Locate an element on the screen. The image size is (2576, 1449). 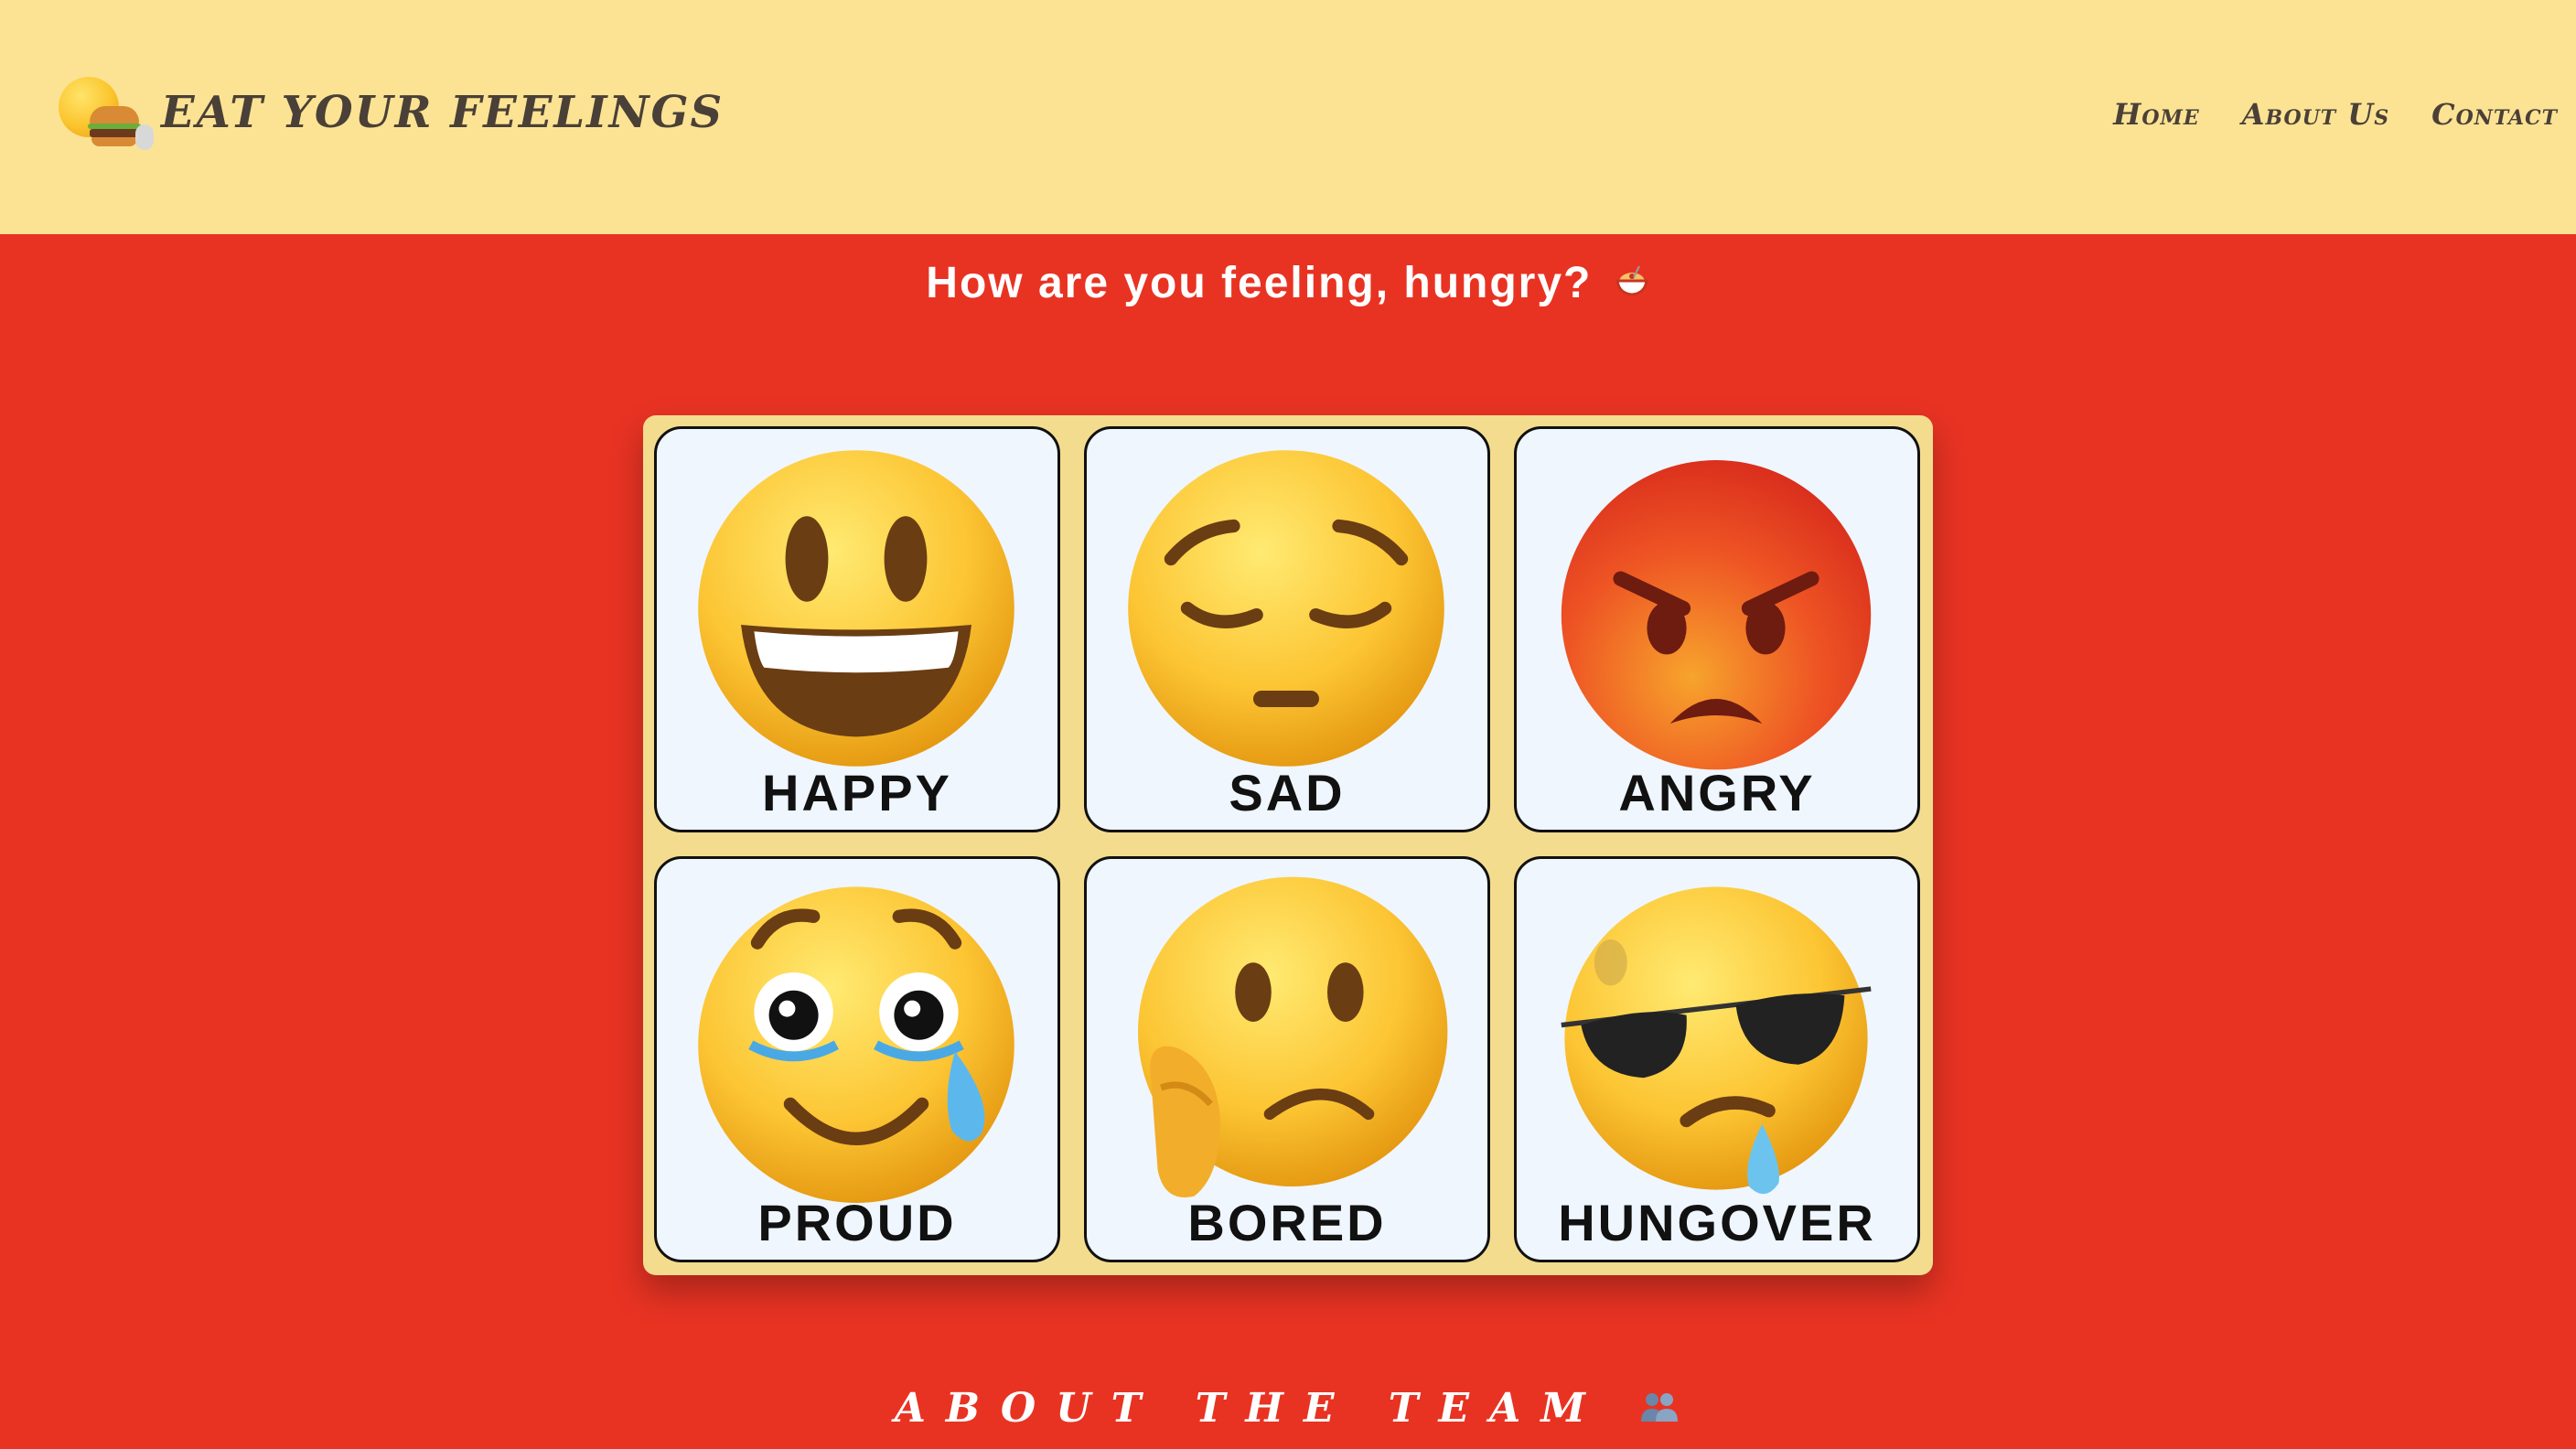
grinning-face-icon is located at coordinates (856, 609).